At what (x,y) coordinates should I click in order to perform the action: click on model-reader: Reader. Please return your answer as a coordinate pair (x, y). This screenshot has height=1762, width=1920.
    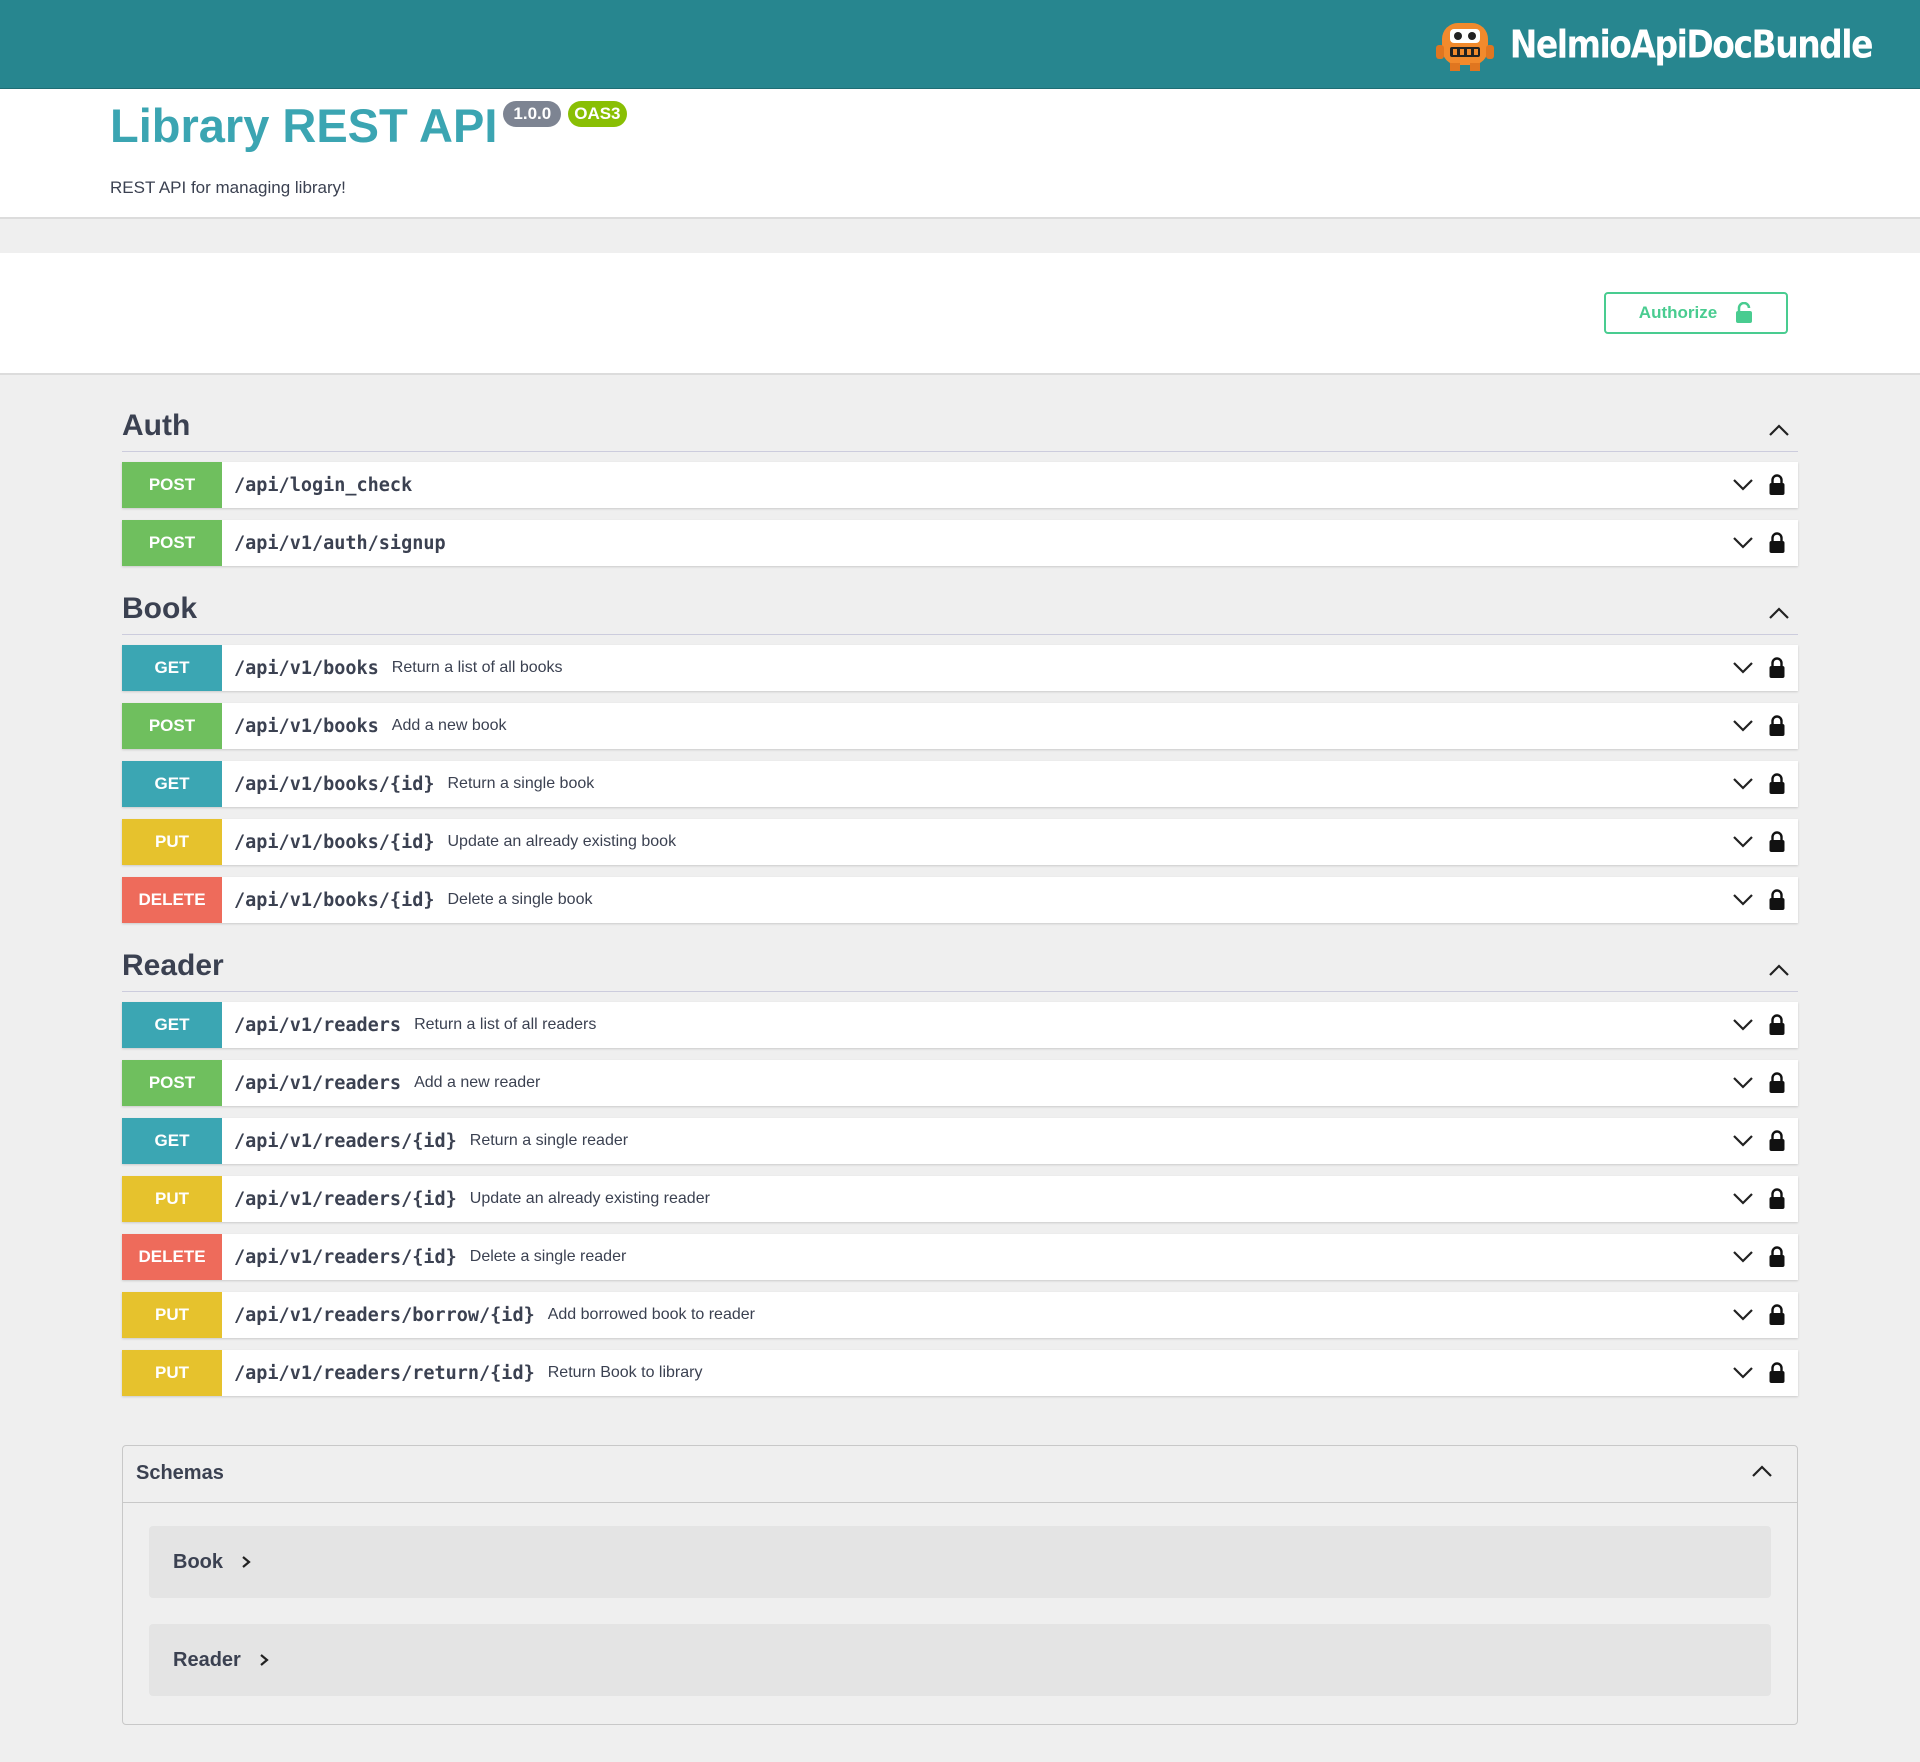
    Looking at the image, I should click on (960, 1660).